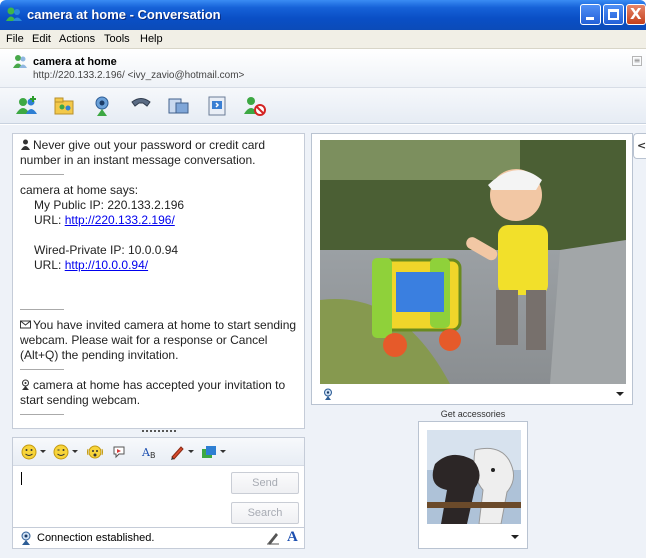  I want to click on status-text: Connection established., so click(96, 538).